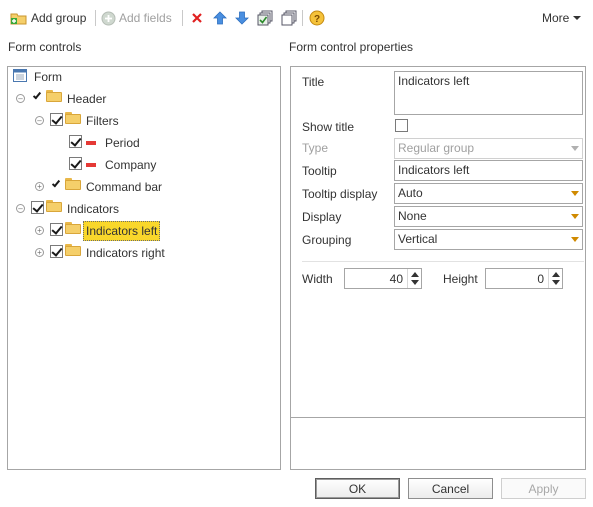 The width and height of the screenshot is (593, 507). I want to click on display-value: None, so click(412, 216).